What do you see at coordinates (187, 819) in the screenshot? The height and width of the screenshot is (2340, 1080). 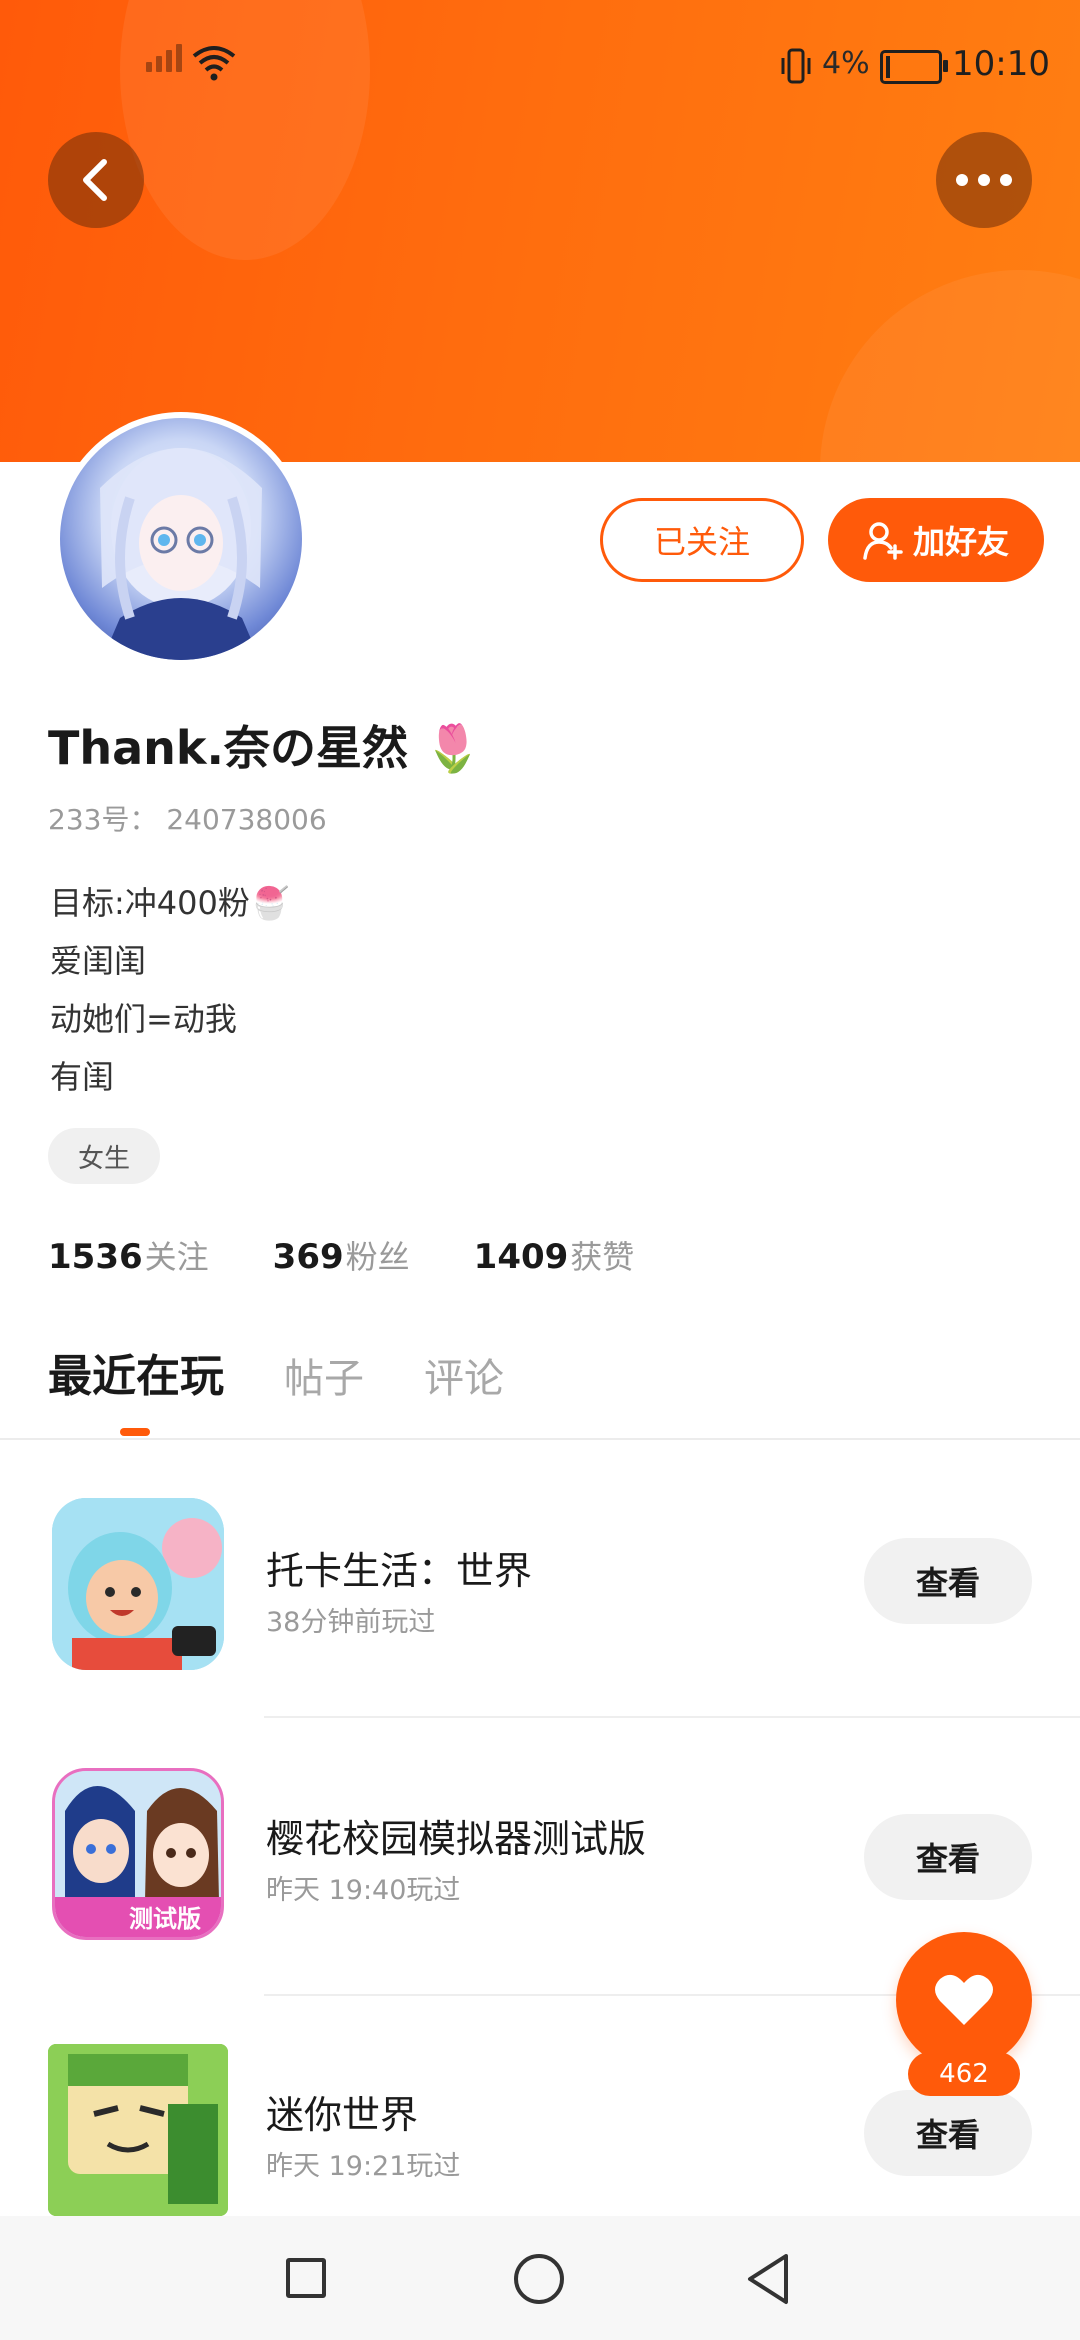 I see `user-id: 233号： 240738006` at bounding box center [187, 819].